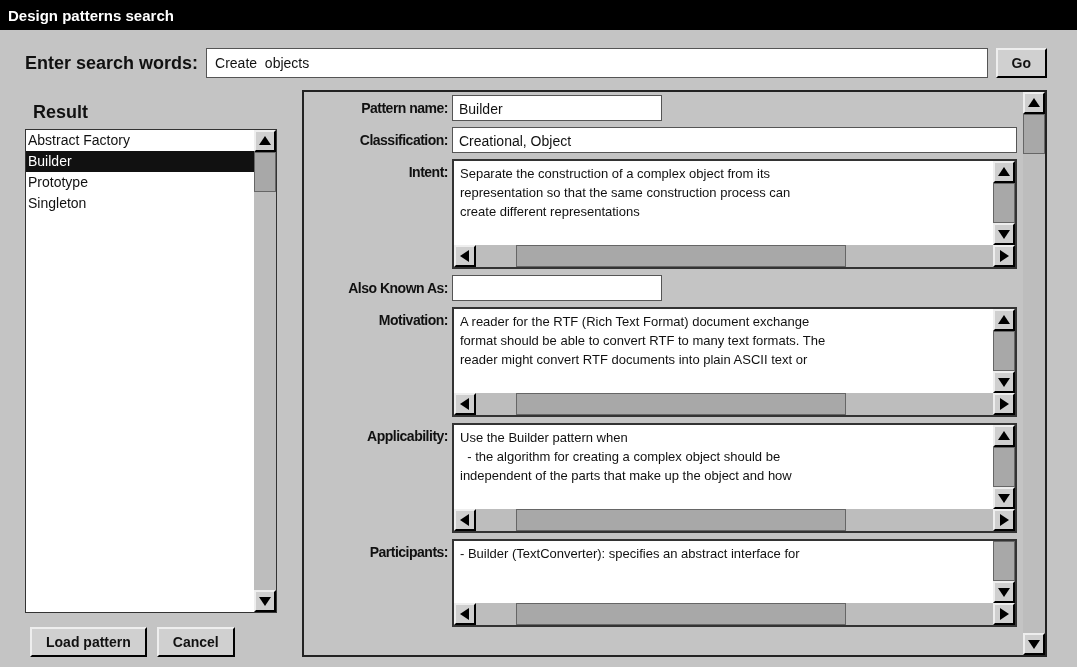 This screenshot has width=1077, height=667. What do you see at coordinates (550, 212) in the screenshot?
I see `text-line: create different representations` at bounding box center [550, 212].